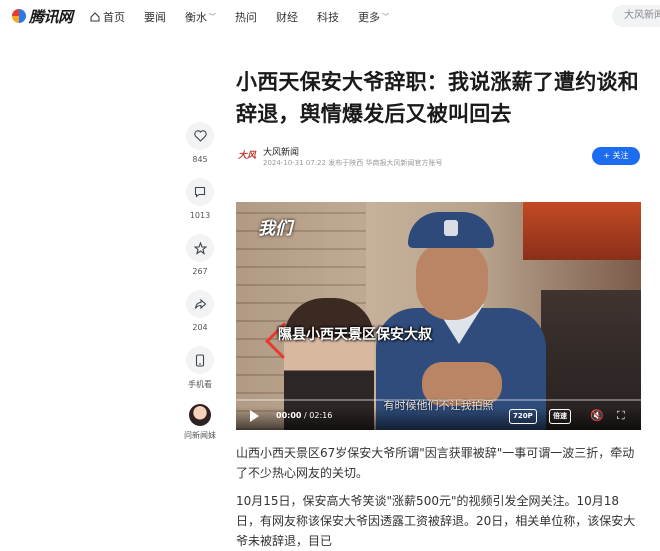 Image resolution: width=660 pixels, height=551 pixels. I want to click on speed-button: 倍速, so click(560, 416).